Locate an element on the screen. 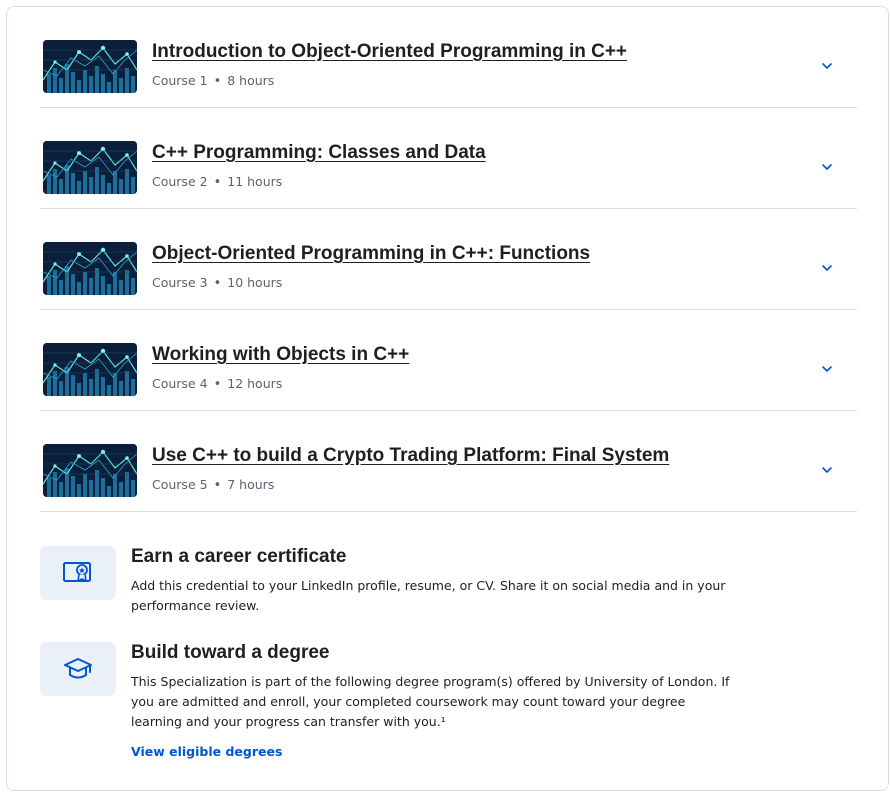 Image resolution: width=890 pixels, height=792 pixels. graduation-cap-icon is located at coordinates (78, 668).